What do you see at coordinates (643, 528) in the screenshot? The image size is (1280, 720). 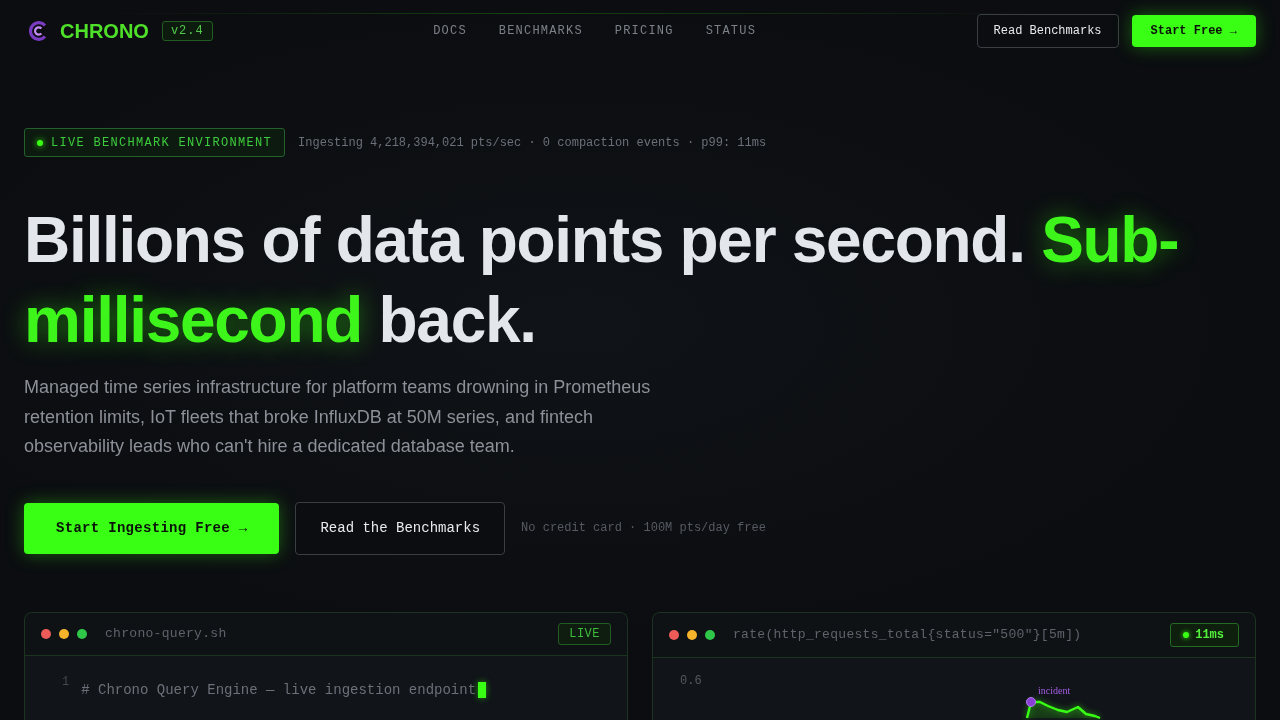 I see `cta-note: No credit card · 100M pts/day free` at bounding box center [643, 528].